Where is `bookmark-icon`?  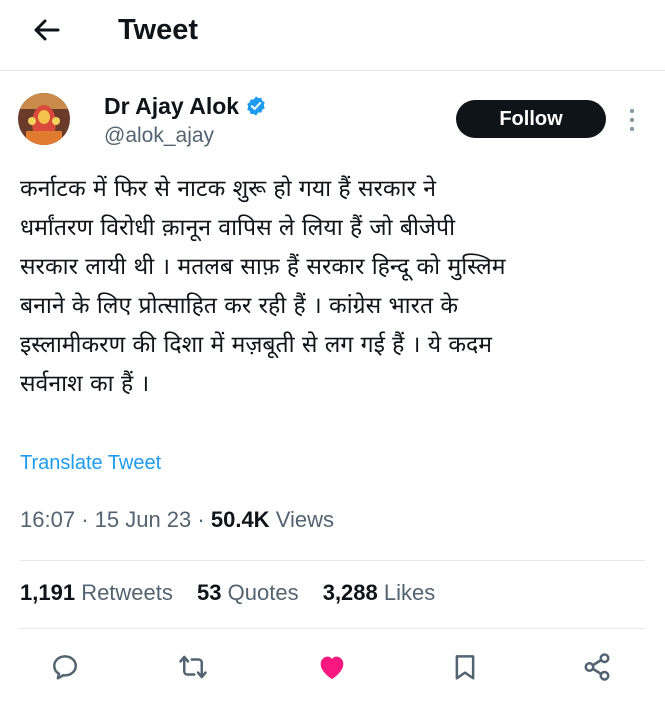
bookmark-icon is located at coordinates (465, 667).